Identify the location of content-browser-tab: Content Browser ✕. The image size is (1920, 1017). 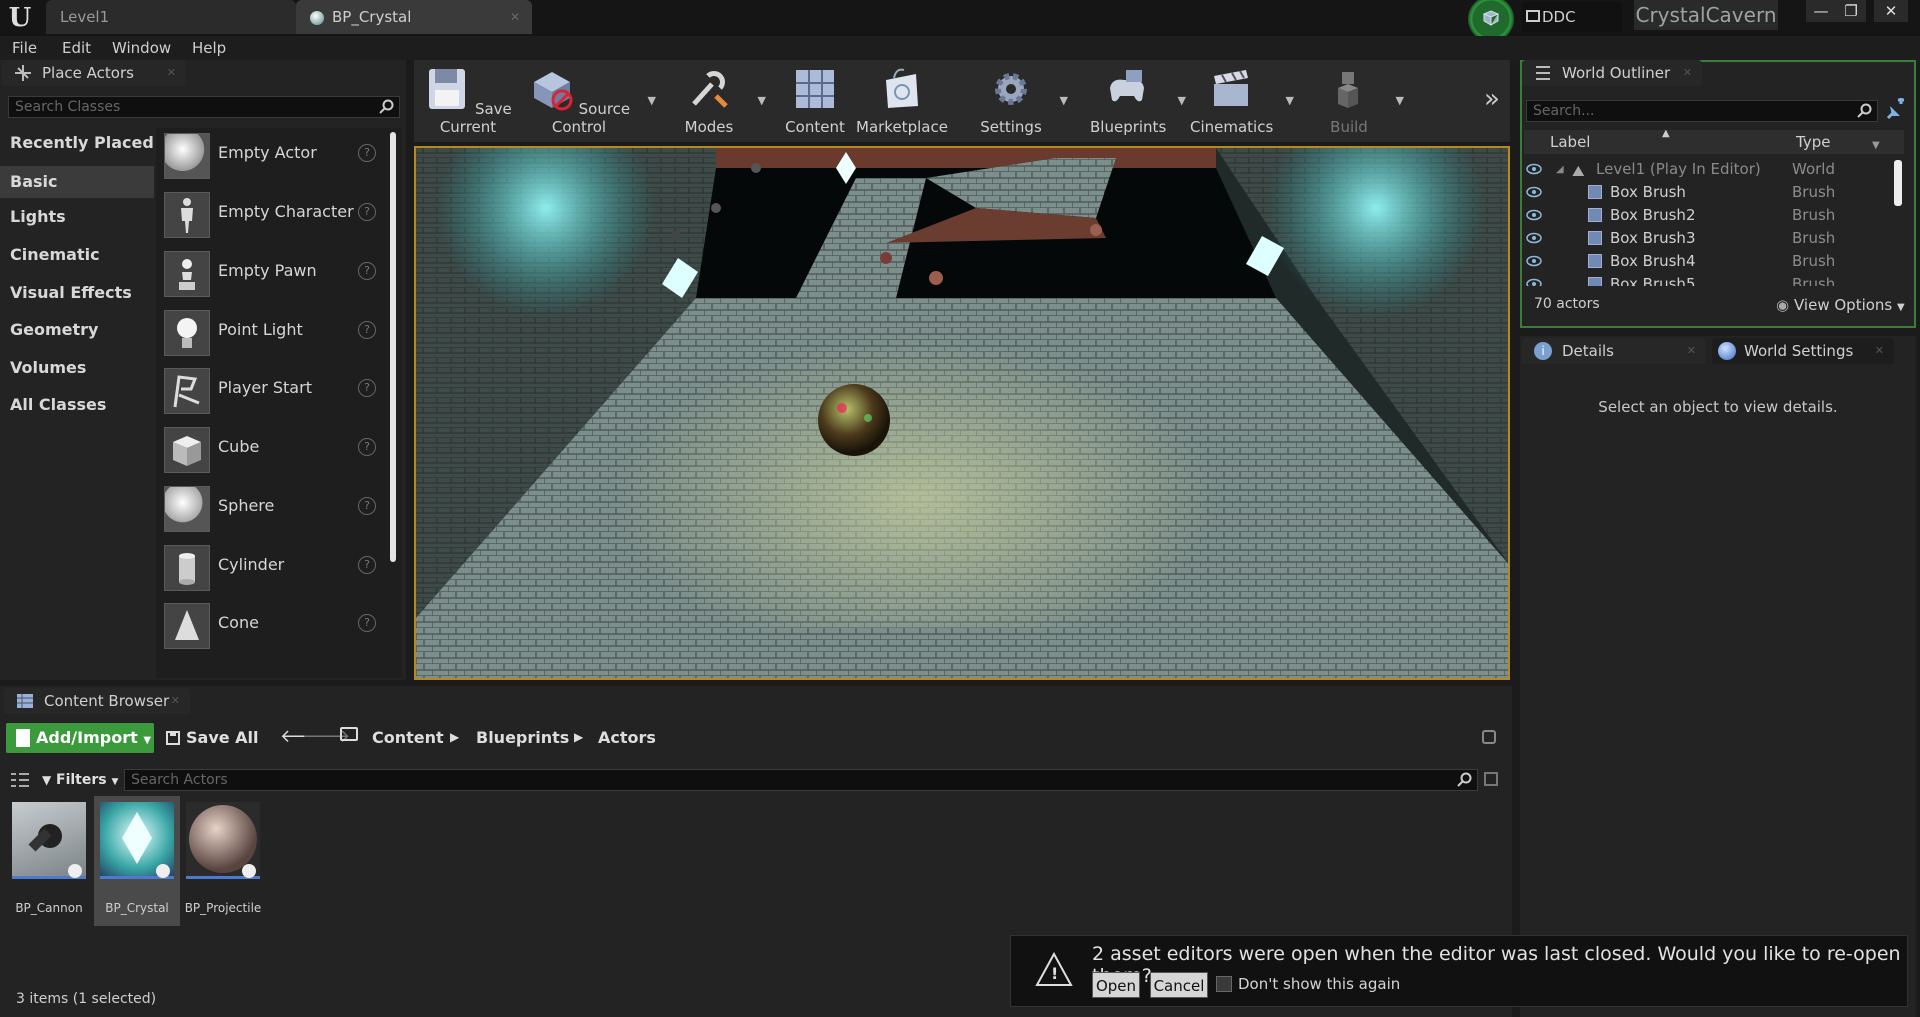
(97, 701).